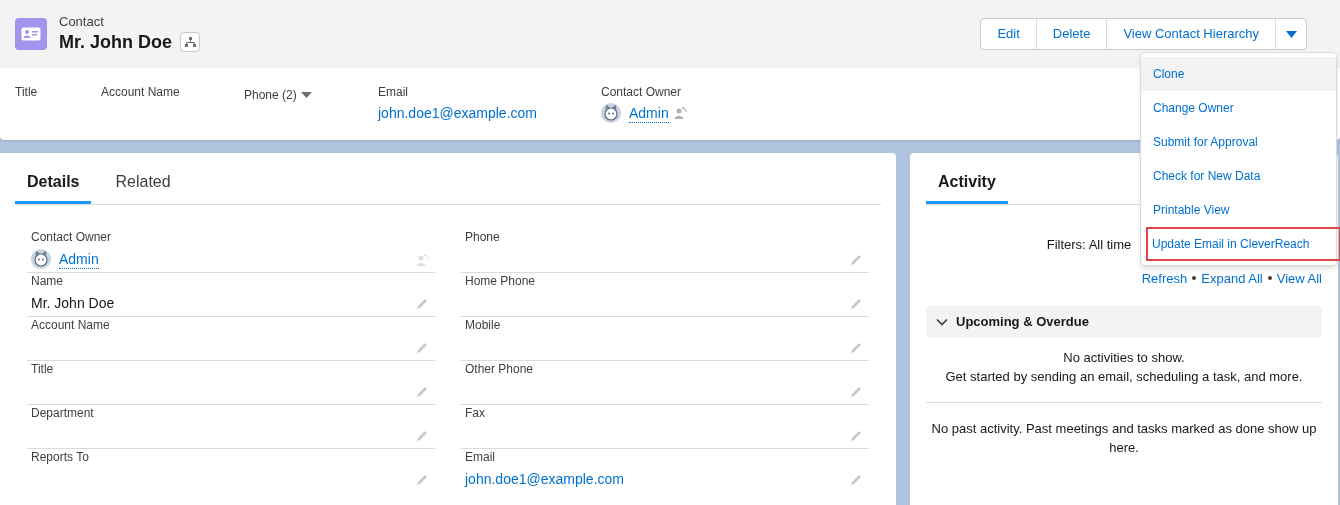 The width and height of the screenshot is (1340, 505). I want to click on activity-link: Expand All, so click(1232, 278).